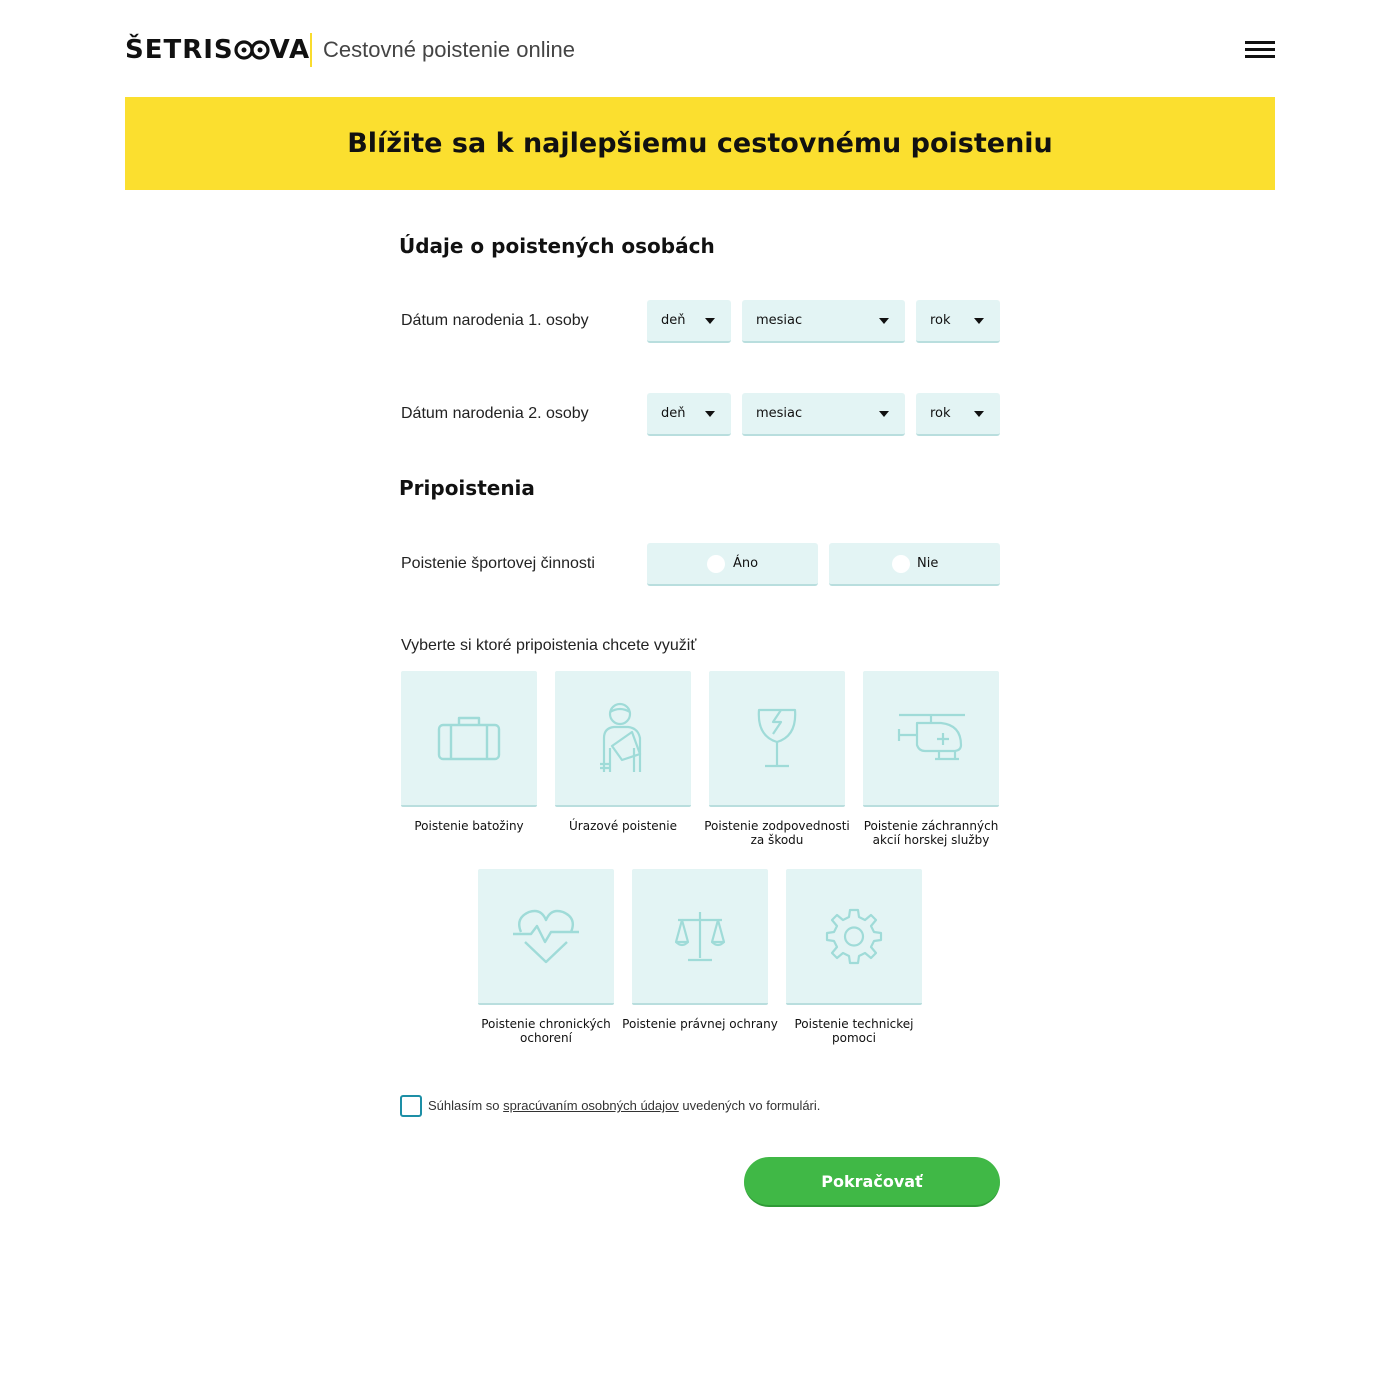 Image resolution: width=1400 pixels, height=1400 pixels. I want to click on sport-yes-radio: Áno, so click(732, 564).